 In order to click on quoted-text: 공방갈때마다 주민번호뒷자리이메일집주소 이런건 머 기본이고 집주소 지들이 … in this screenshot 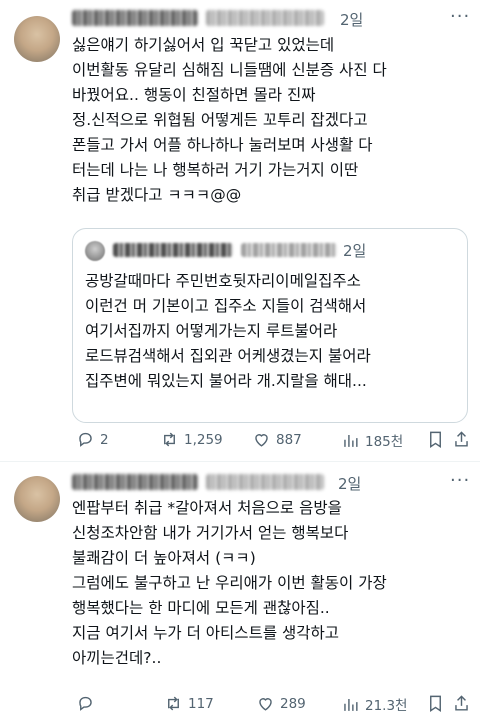, I will do `click(228, 331)`.